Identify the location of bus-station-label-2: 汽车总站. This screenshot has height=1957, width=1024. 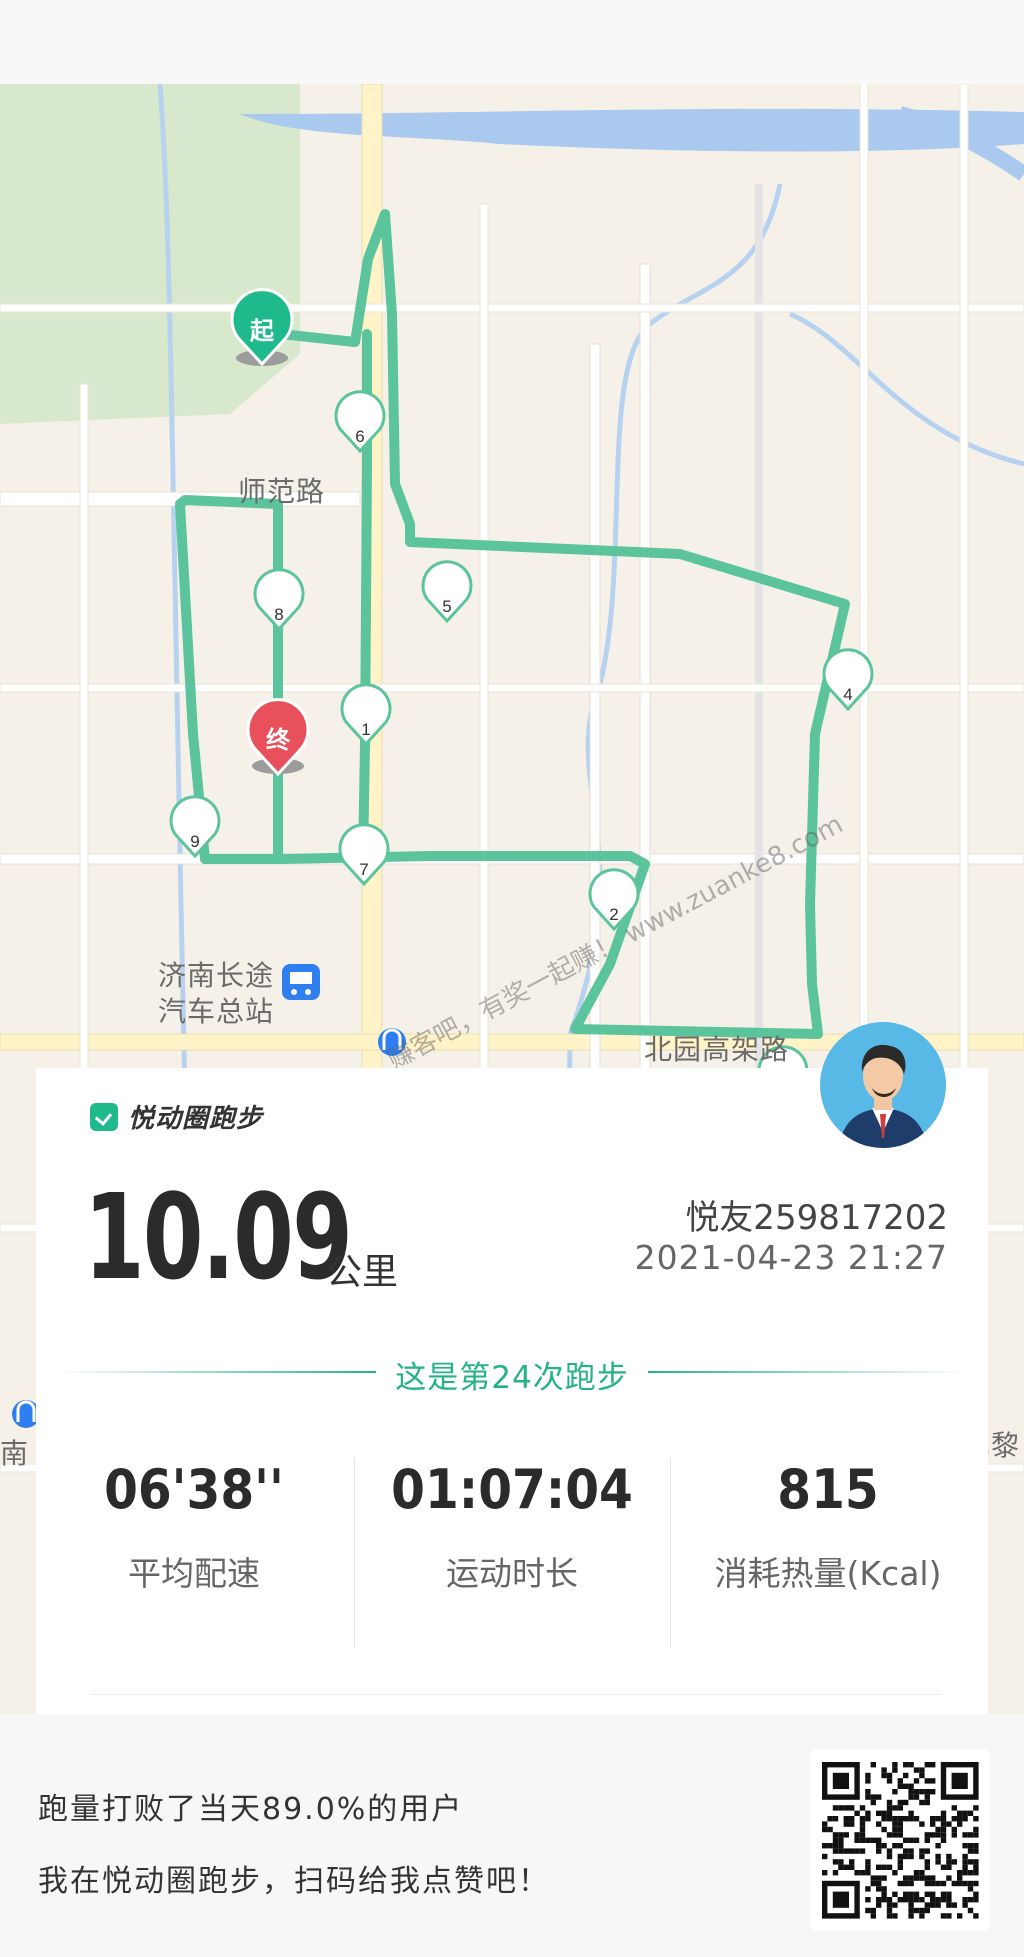
(216, 1011).